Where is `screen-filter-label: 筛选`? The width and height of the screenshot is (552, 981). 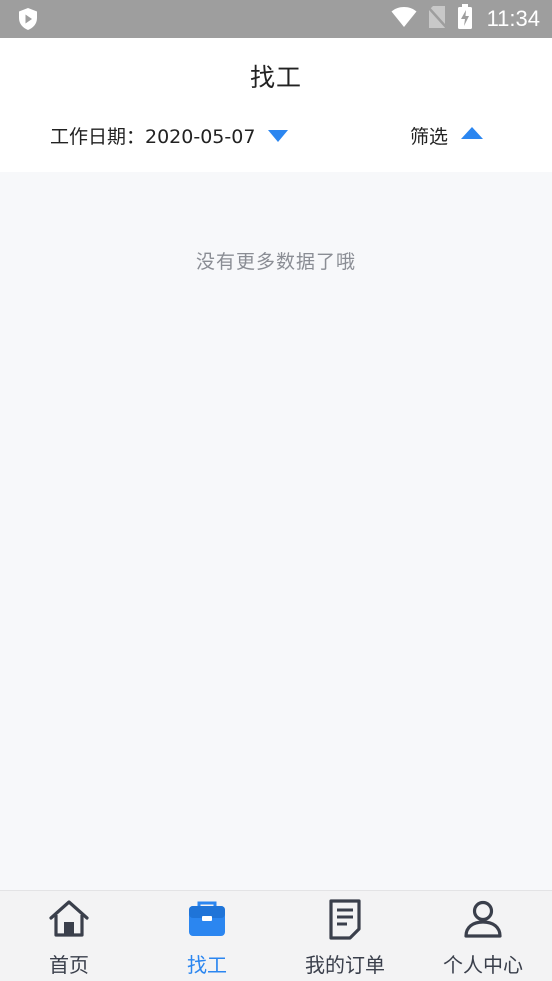
screen-filter-label: 筛选 is located at coordinates (429, 136).